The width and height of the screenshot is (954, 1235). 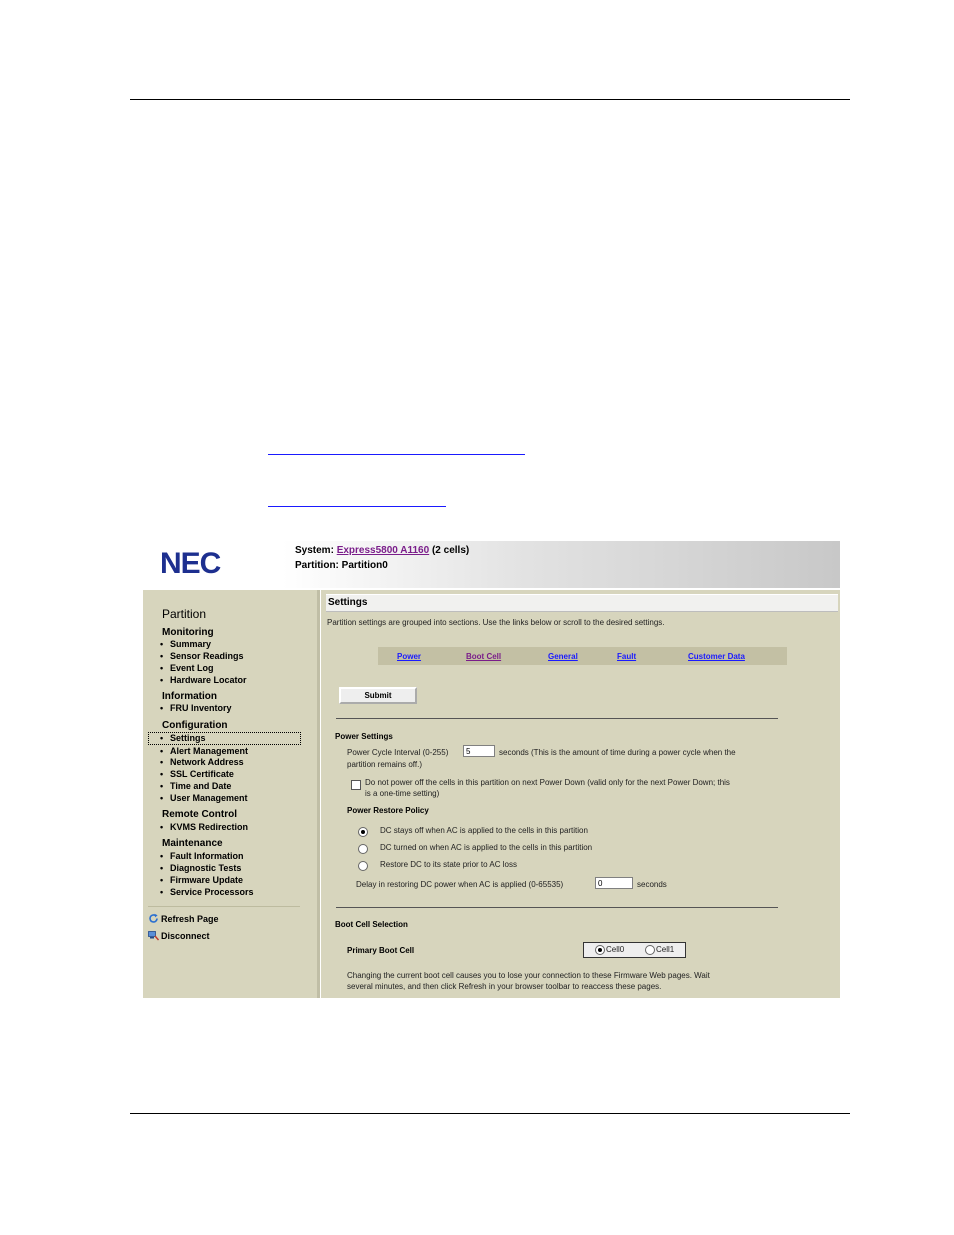 What do you see at coordinates (179, 935) in the screenshot?
I see `disconnect-button: Disconnect` at bounding box center [179, 935].